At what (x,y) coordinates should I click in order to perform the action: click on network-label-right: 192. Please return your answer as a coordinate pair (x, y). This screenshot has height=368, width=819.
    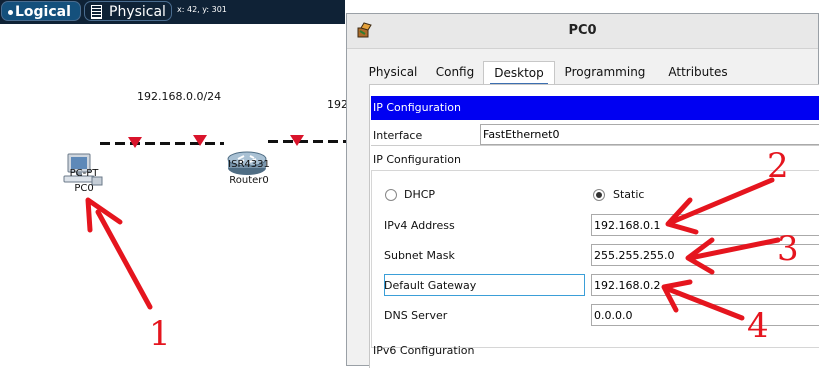
    Looking at the image, I should click on (337, 104).